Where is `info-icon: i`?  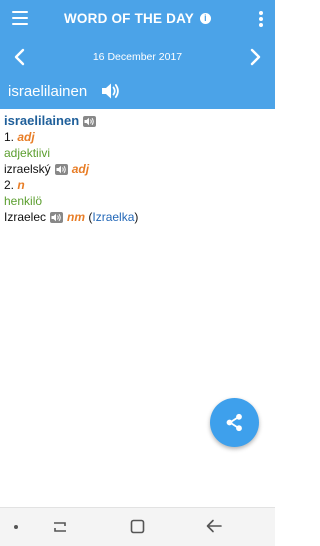
info-icon: i is located at coordinates (205, 18).